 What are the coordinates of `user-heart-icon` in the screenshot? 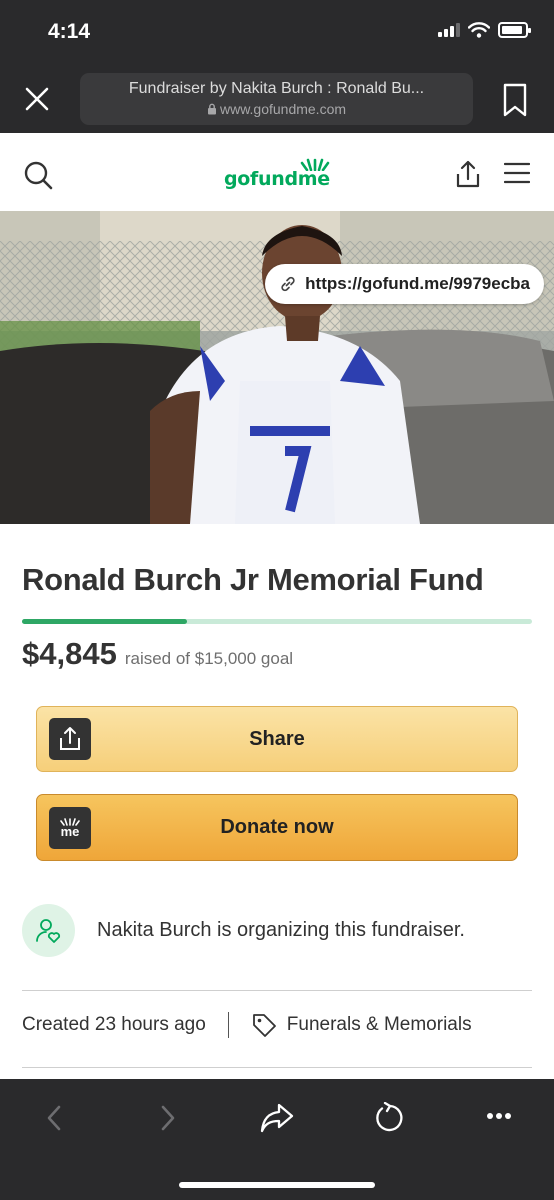 It's located at (47, 930).